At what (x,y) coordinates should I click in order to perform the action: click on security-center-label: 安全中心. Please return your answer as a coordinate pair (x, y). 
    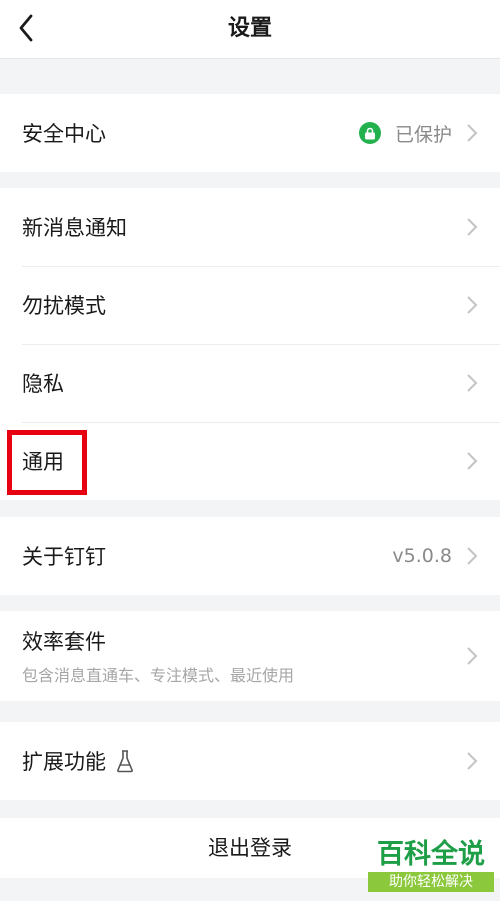
    Looking at the image, I should click on (64, 134).